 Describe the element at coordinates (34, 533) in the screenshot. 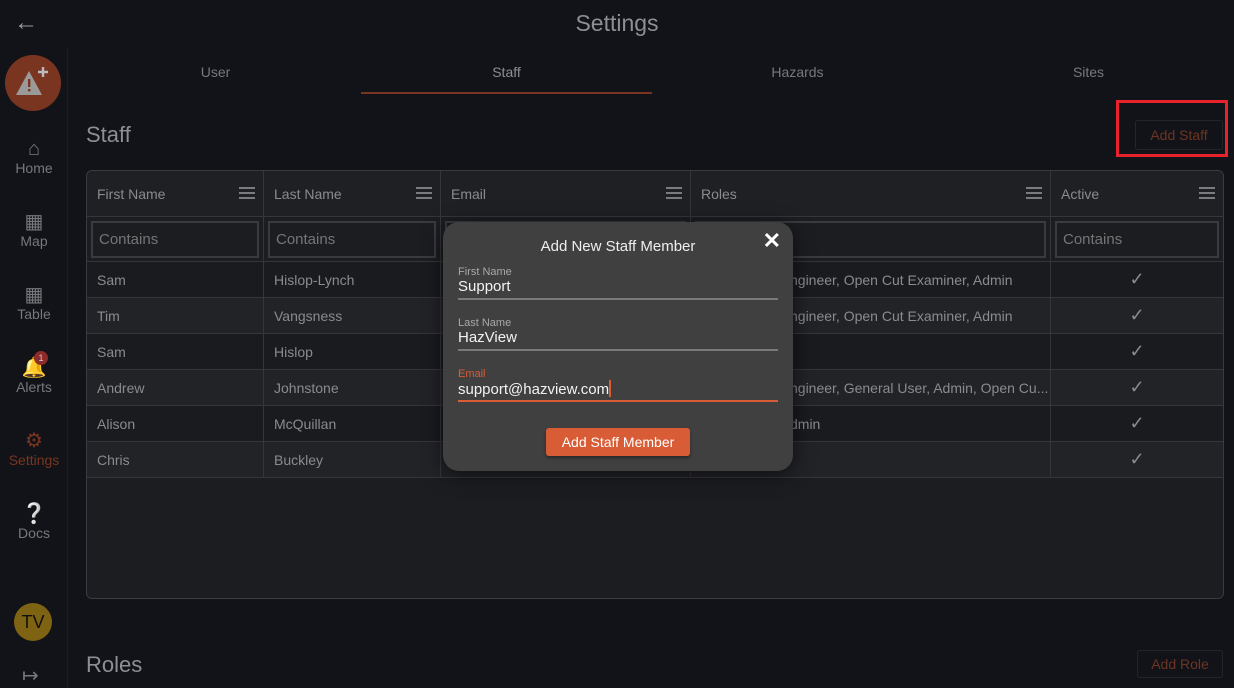

I see `nav-label: Docs` at that location.